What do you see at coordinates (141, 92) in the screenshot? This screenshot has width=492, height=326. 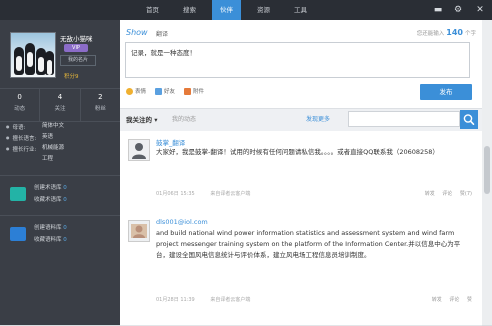 I see `emoji-label: 表情` at bounding box center [141, 92].